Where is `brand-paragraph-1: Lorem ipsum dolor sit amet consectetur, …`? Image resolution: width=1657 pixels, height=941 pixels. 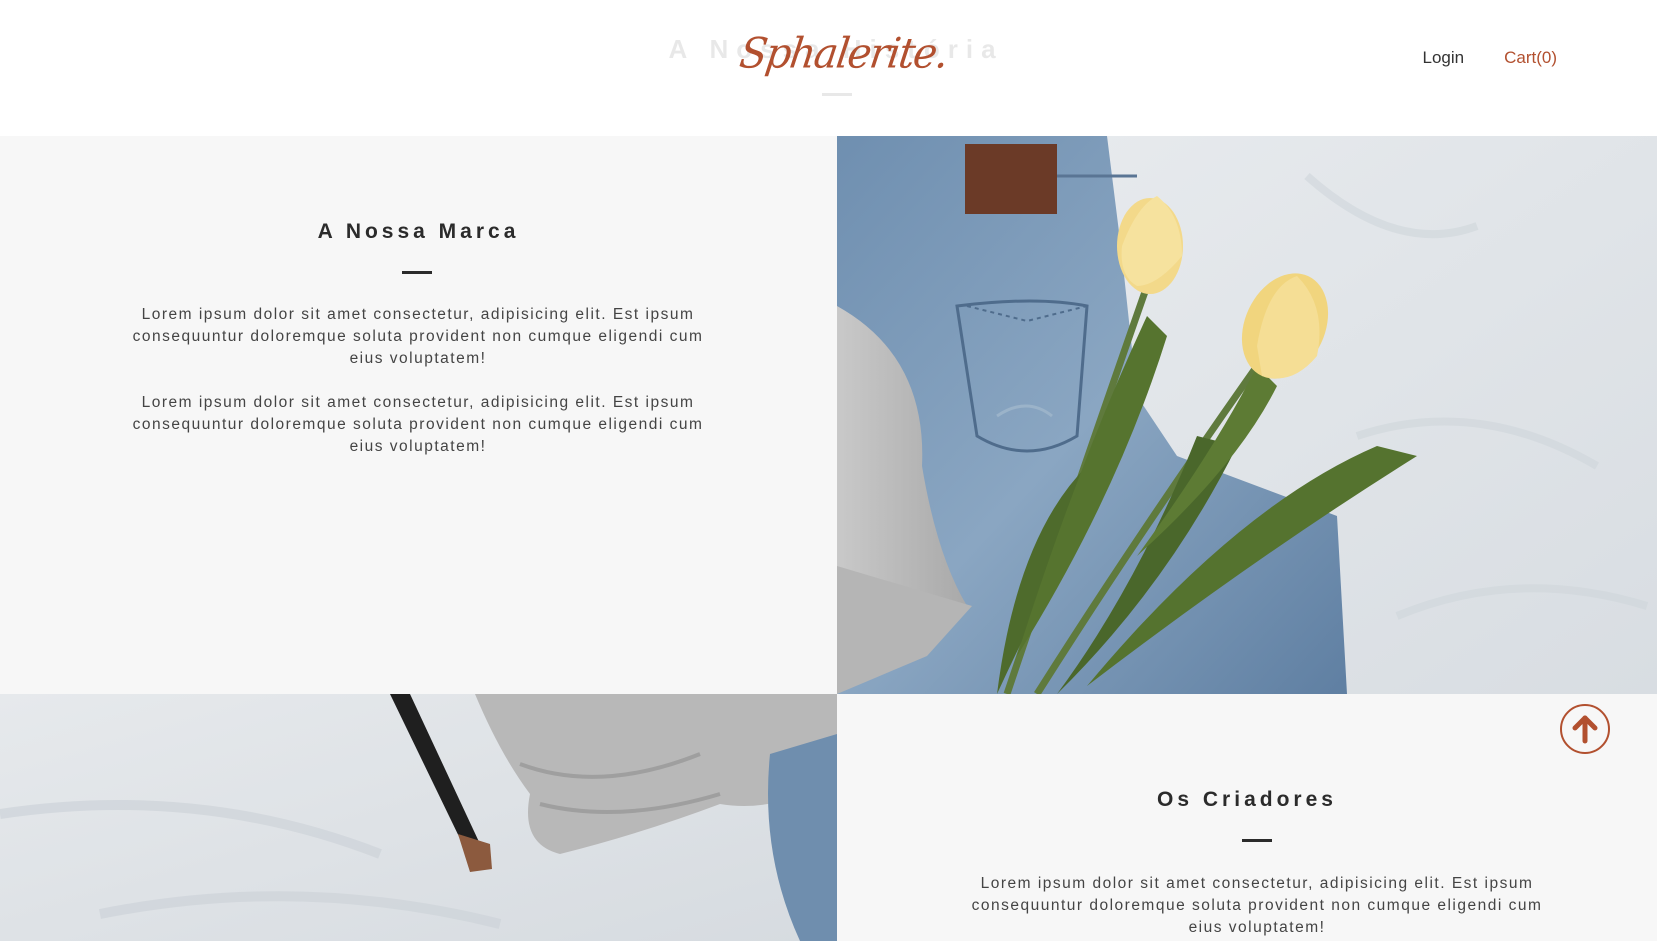 brand-paragraph-1: Lorem ipsum dolor sit amet consectetur, … is located at coordinates (418, 336).